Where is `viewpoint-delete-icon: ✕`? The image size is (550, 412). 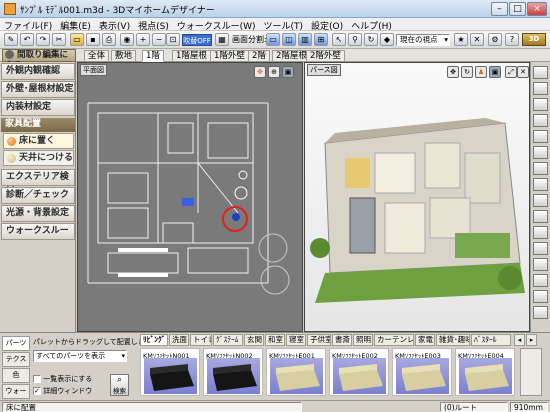
viewpoint-delete-icon: ✕ is located at coordinates (477, 39).